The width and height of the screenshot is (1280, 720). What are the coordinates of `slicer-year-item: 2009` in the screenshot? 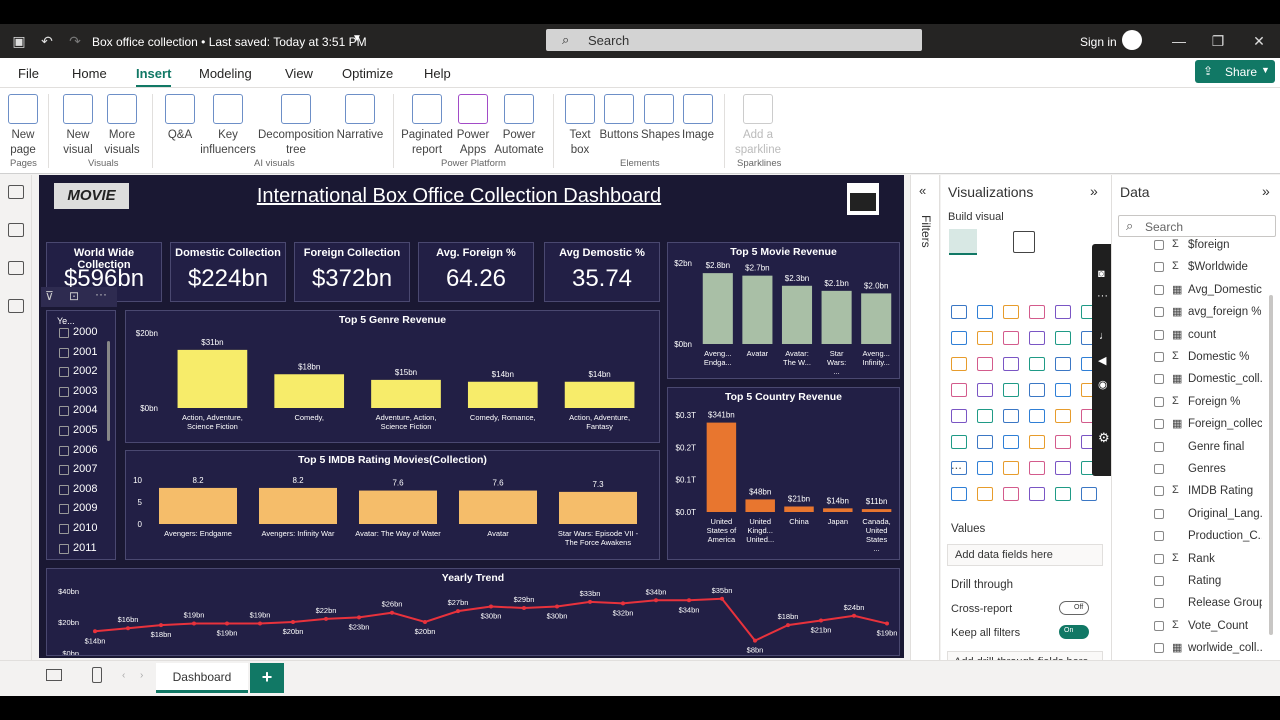 It's located at (85, 509).